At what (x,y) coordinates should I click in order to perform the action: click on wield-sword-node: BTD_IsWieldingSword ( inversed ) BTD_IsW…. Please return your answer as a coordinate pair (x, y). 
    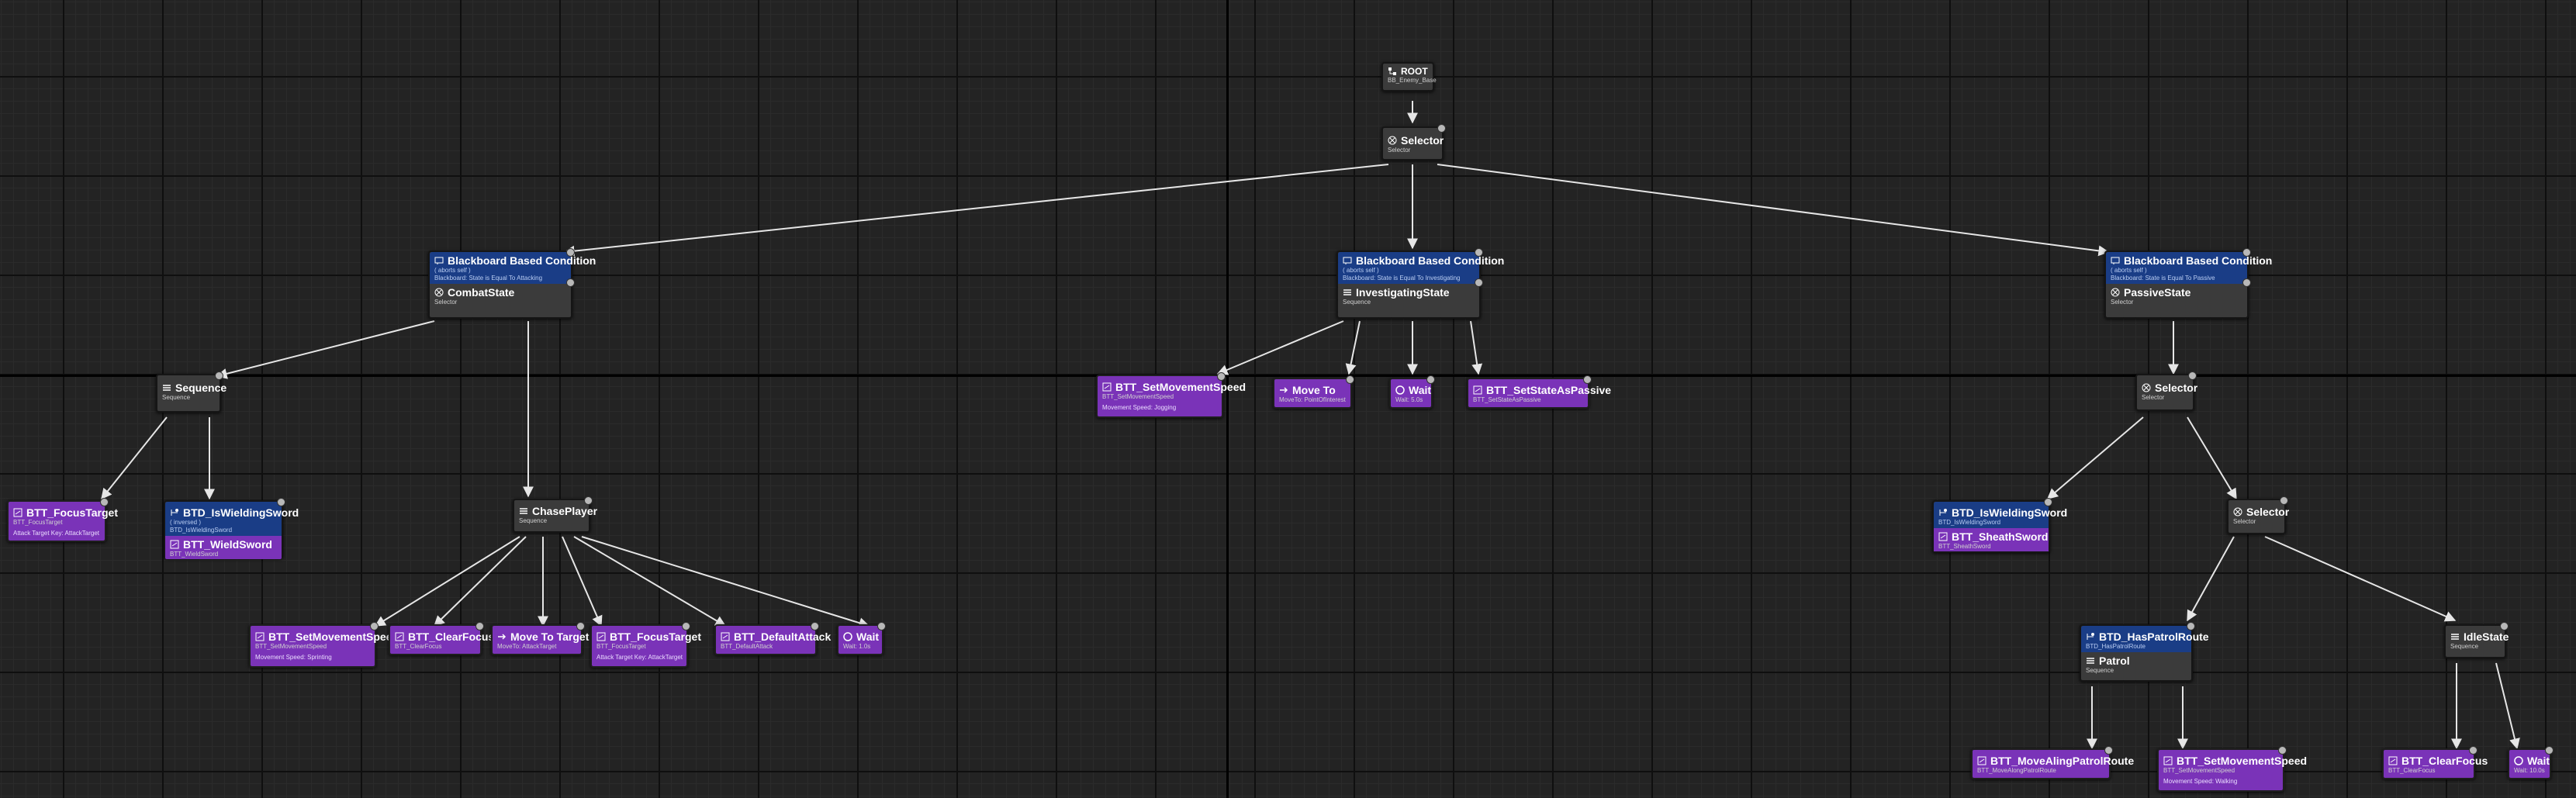
    Looking at the image, I should click on (231, 528).